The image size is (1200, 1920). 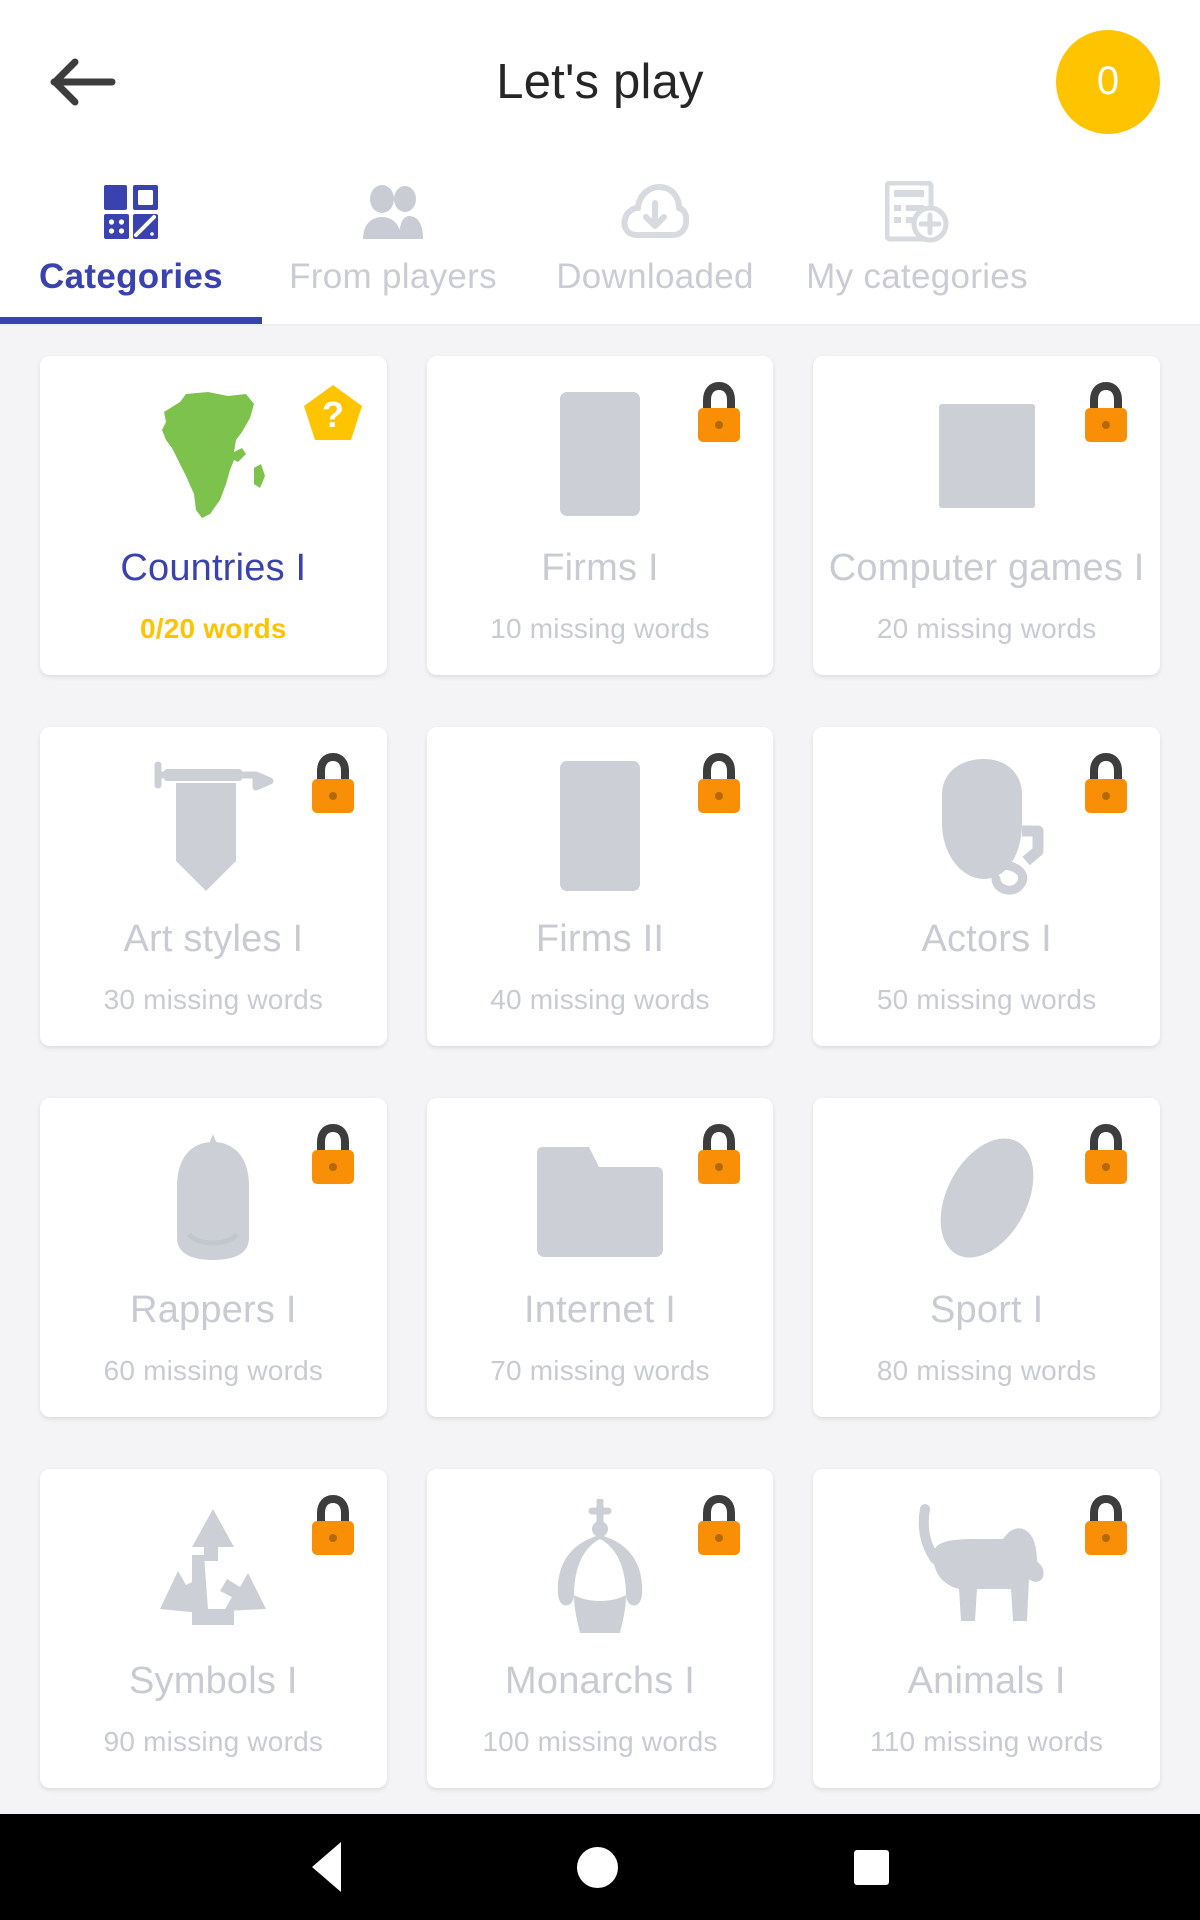 I want to click on category-title: Art styles I, so click(x=213, y=939).